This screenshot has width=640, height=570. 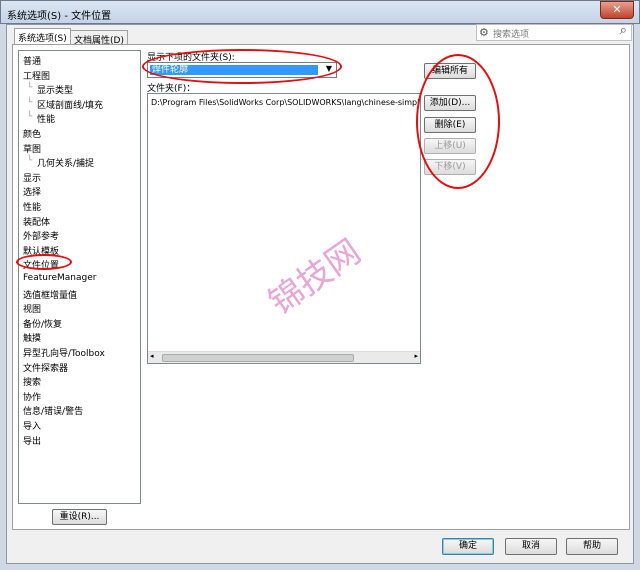 I want to click on search-input: ⚙ 搜索选项 ⌕, so click(x=554, y=32).